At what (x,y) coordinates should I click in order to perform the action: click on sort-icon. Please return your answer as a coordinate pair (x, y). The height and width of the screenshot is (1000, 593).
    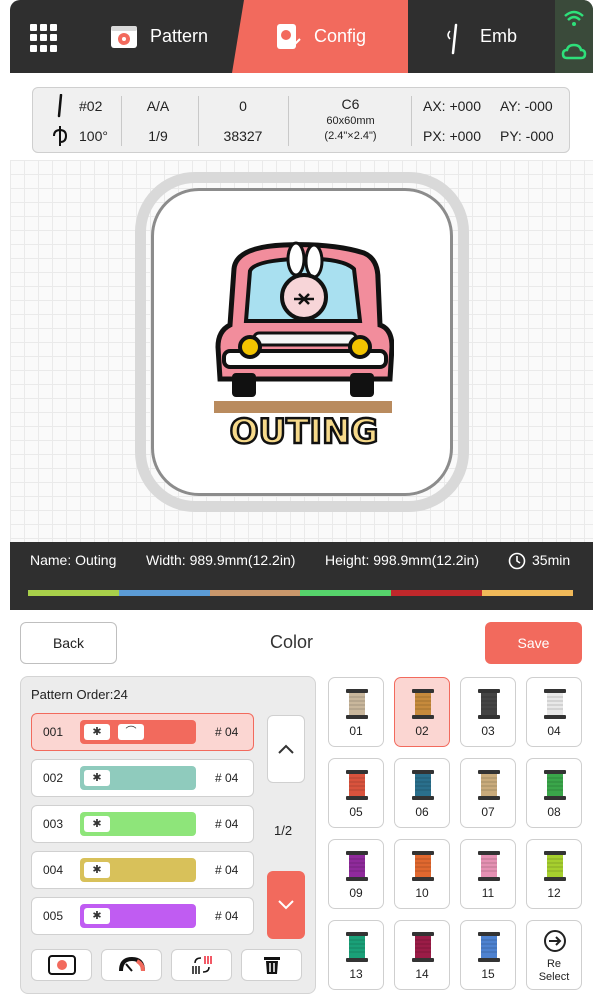
    Looking at the image, I should click on (201, 965).